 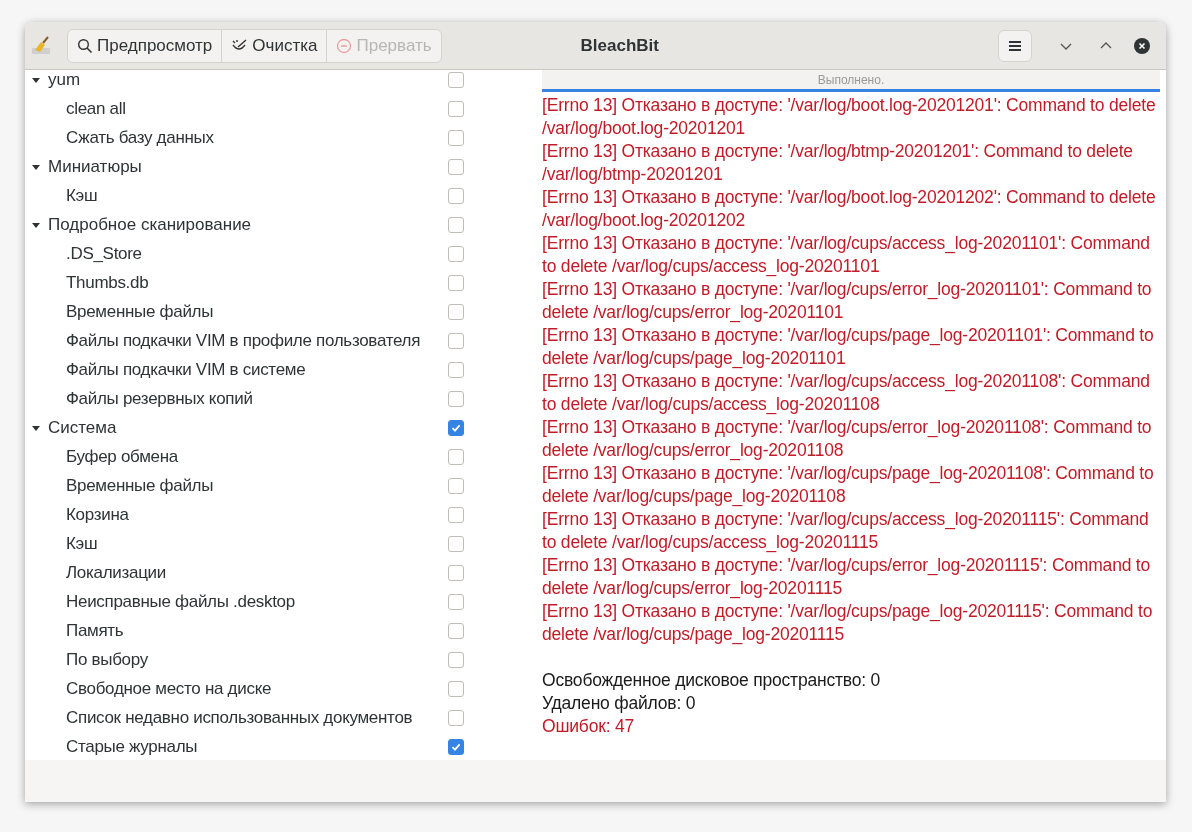 What do you see at coordinates (257, 137) in the screenshot?
I see `tree-item: Сжать базу данных` at bounding box center [257, 137].